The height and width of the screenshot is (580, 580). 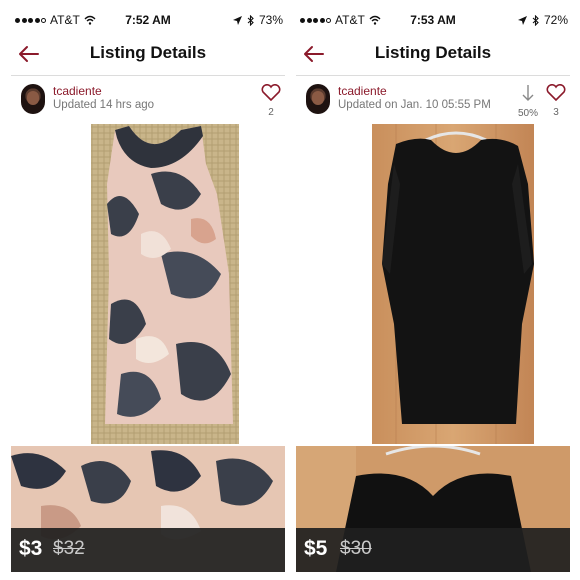 I want to click on seller-row: tcadiente Updated 14 hrs ago 2, so click(x=148, y=100).